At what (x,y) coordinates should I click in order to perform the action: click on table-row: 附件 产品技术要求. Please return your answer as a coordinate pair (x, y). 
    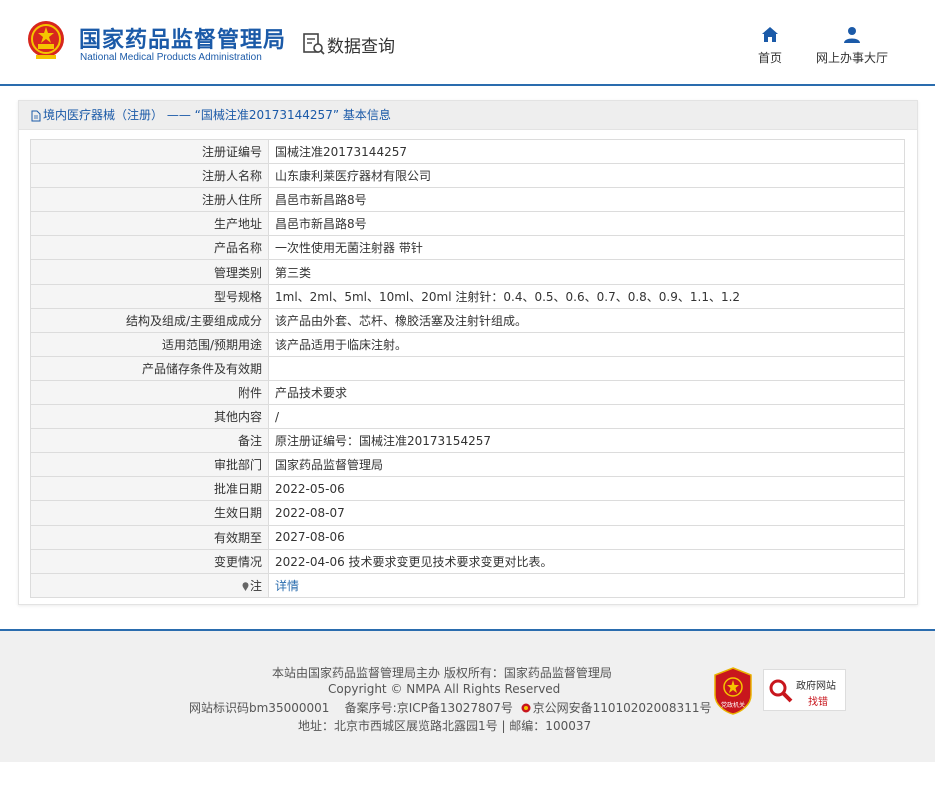
    Looking at the image, I should click on (467, 392).